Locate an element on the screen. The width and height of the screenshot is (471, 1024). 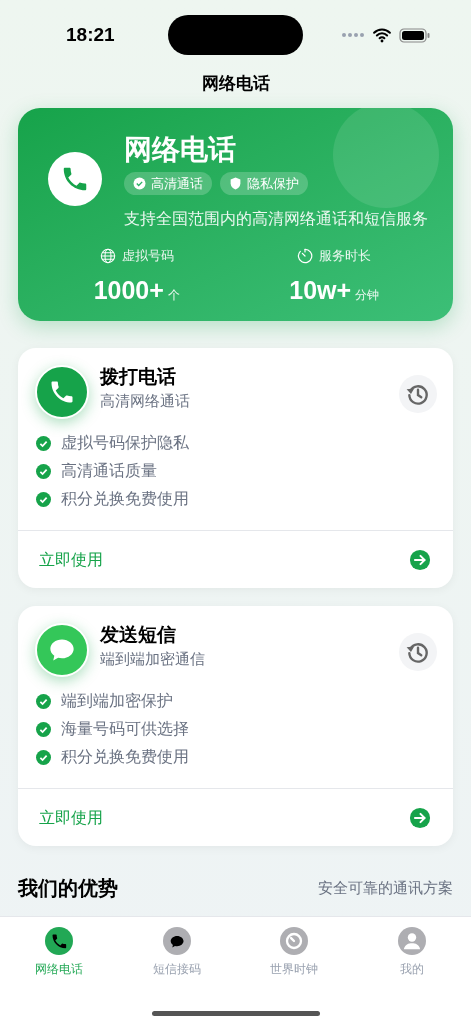
feature-badge: 高清通话 is located at coordinates (168, 183).